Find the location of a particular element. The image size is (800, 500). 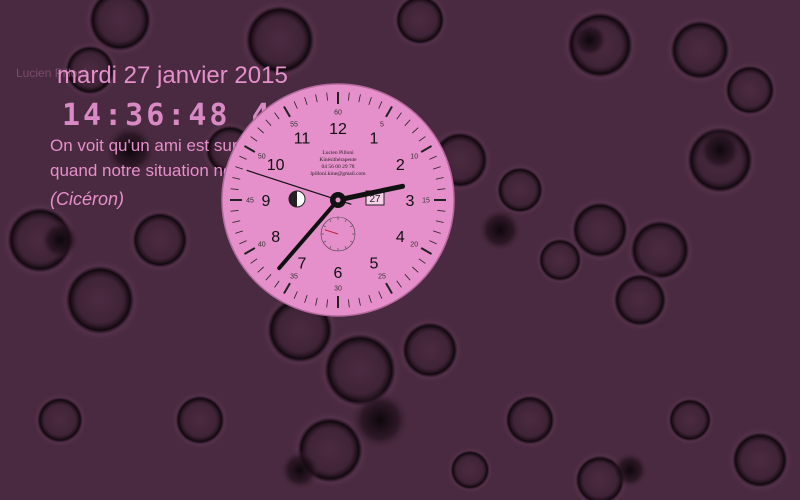

hour-number: 3 is located at coordinates (410, 201).